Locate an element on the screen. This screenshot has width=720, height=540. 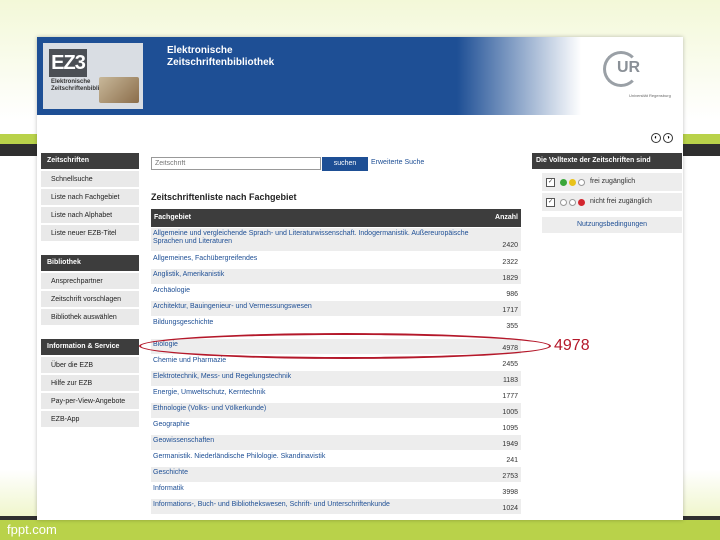
highlight-callout: 4978 is located at coordinates (572, 345).